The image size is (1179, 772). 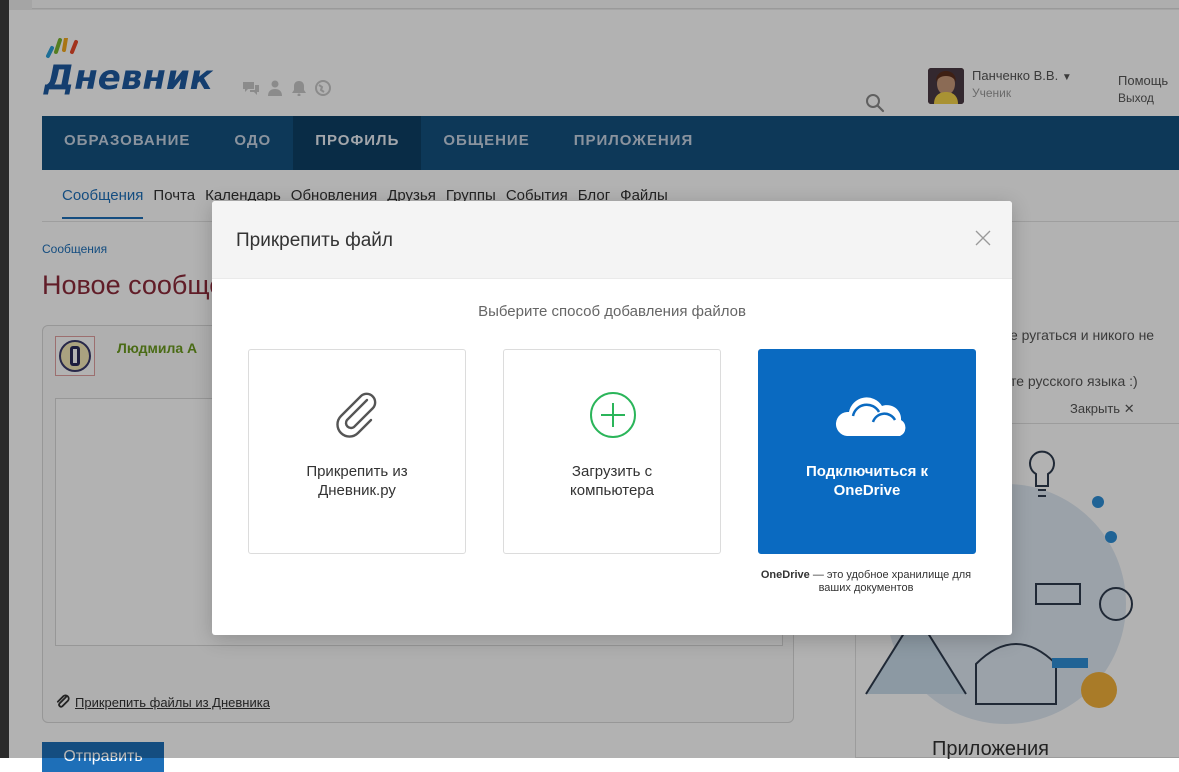 What do you see at coordinates (867, 451) in the screenshot?
I see `connect-onedrive-button: Подключиться к OneDrive` at bounding box center [867, 451].